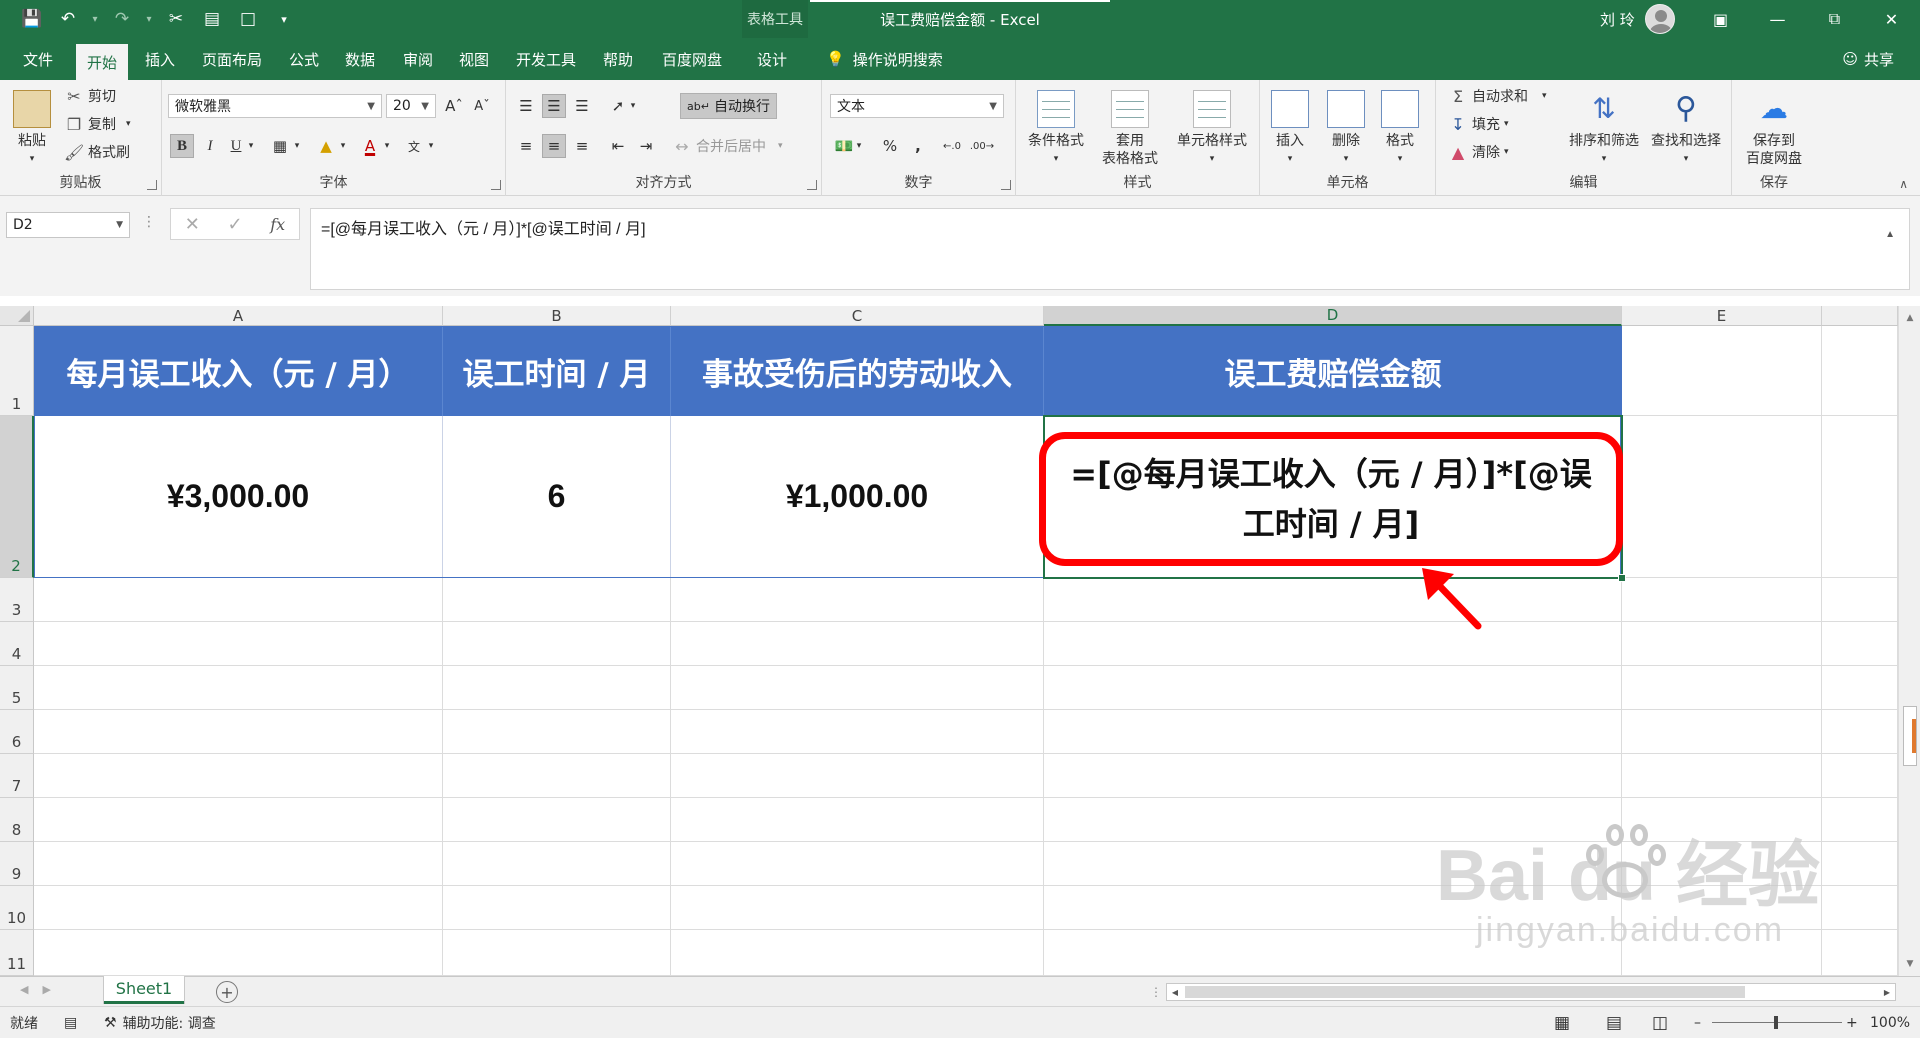 This screenshot has height=1038, width=1920. I want to click on number-launcher-icon, so click(1006, 185).